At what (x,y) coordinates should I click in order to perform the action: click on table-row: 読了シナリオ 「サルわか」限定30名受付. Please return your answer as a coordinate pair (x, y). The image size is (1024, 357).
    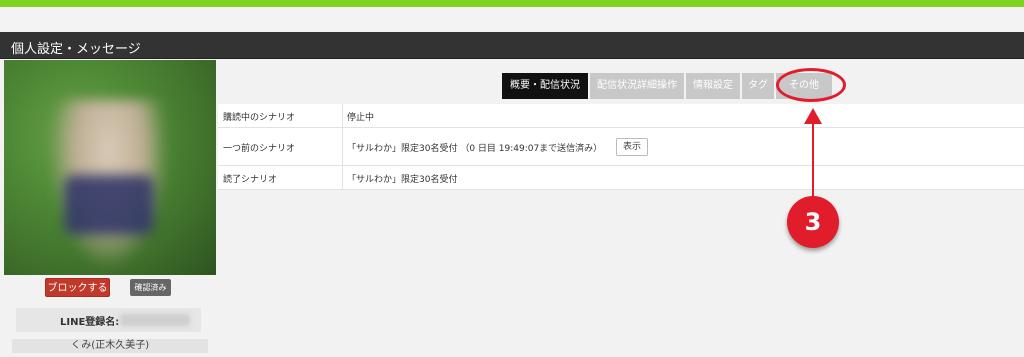
    Looking at the image, I should click on (621, 178).